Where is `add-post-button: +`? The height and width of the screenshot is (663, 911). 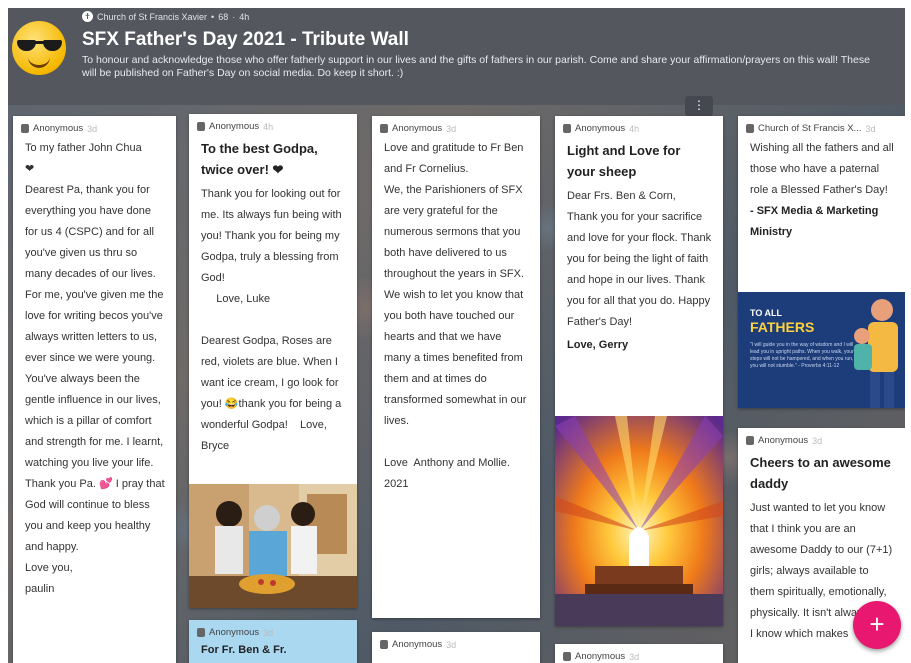
add-post-button: + is located at coordinates (877, 625).